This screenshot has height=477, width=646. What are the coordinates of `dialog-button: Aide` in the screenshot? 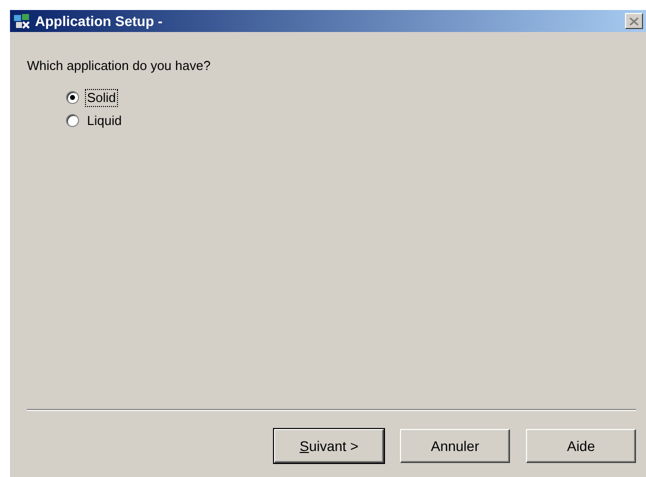 It's located at (581, 446).